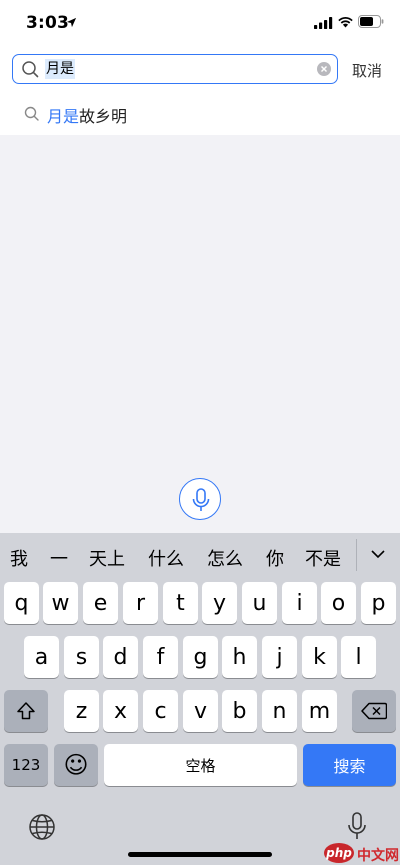  Describe the element at coordinates (42, 827) in the screenshot. I see `globe-icon` at that location.